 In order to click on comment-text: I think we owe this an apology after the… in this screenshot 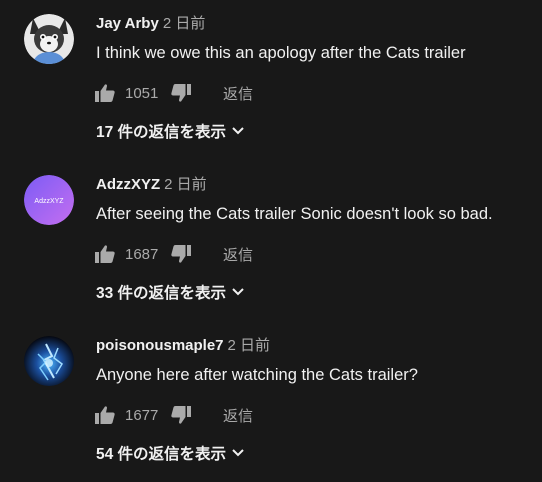, I will do `click(281, 53)`.